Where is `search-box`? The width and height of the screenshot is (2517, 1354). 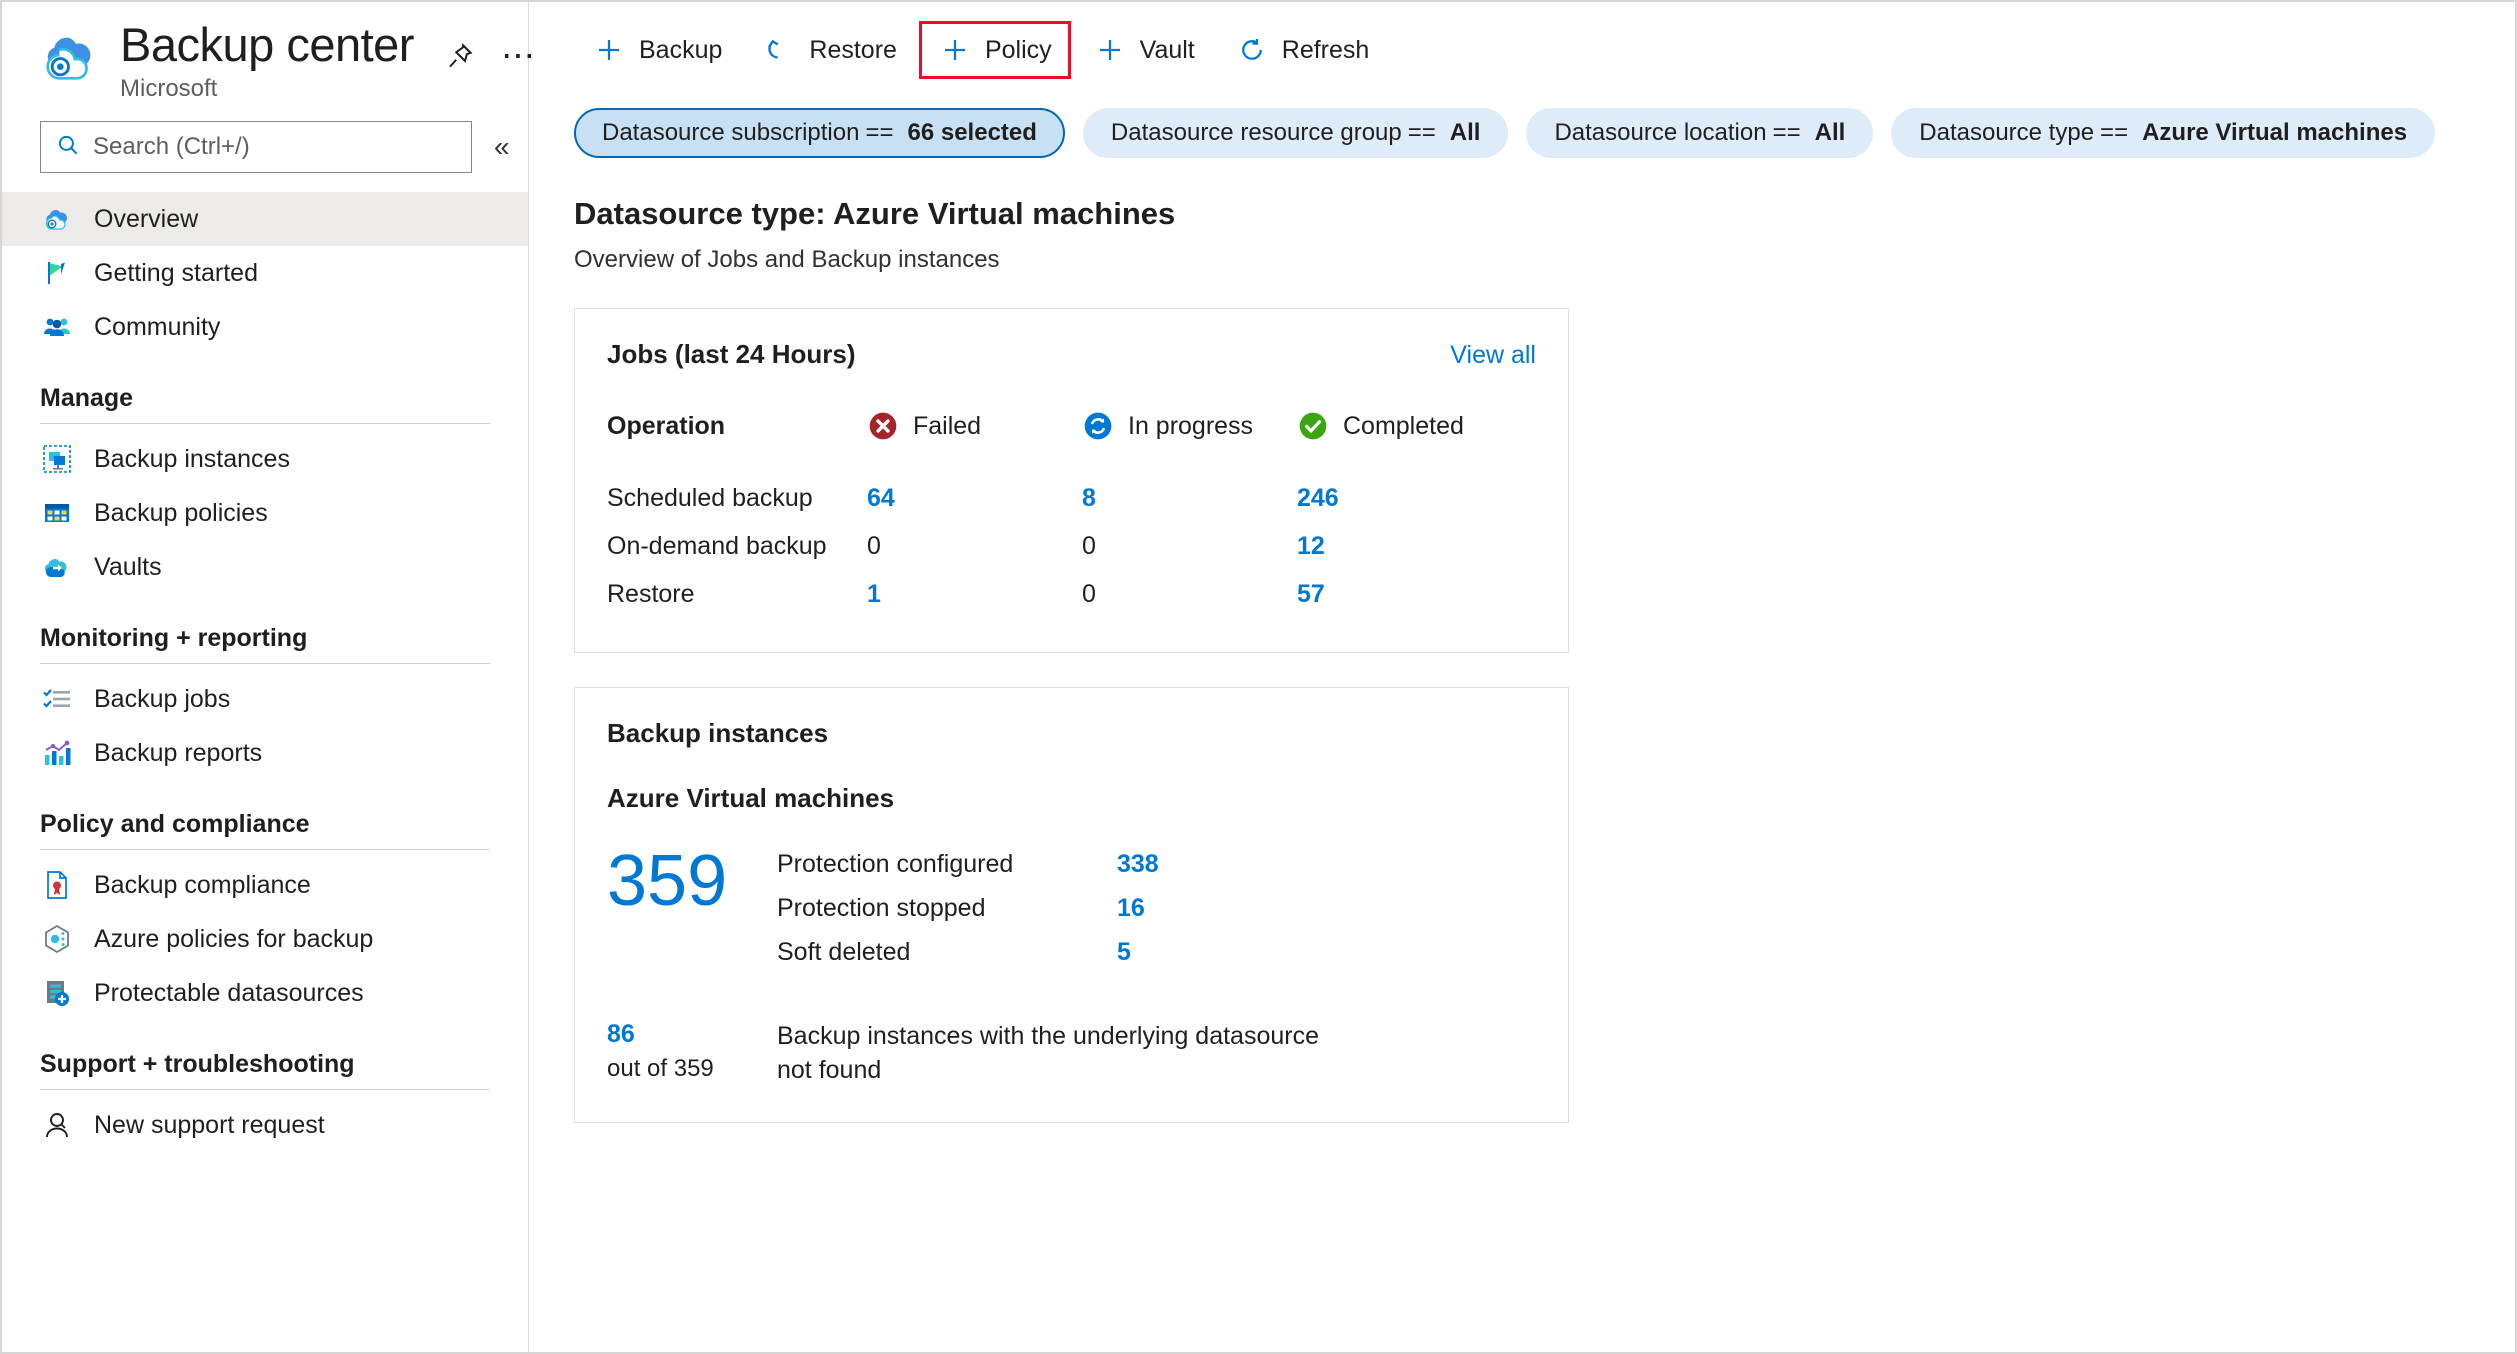
search-box is located at coordinates (256, 147).